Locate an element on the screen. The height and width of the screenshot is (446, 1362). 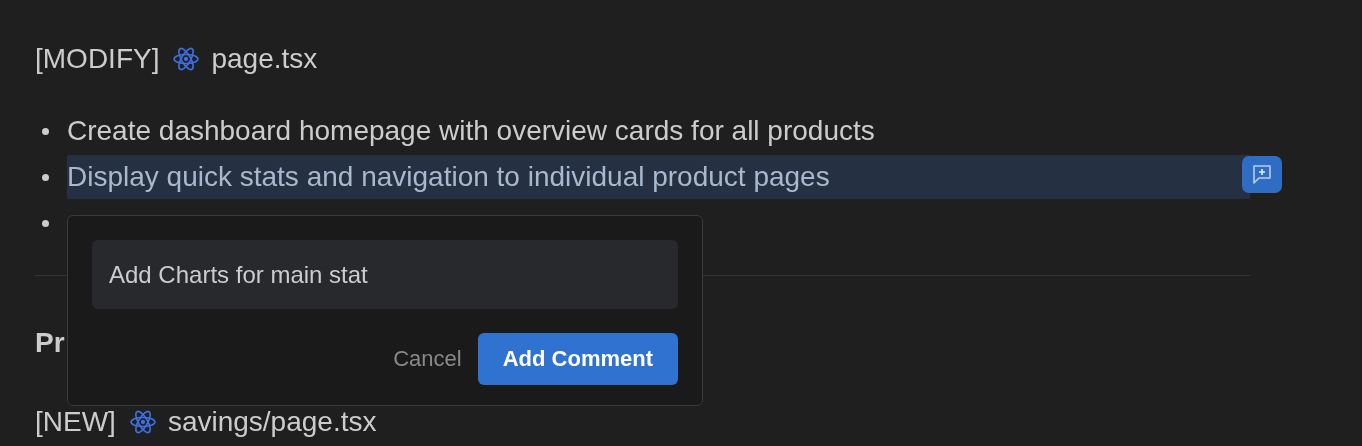
add-comment-icon-button is located at coordinates (1262, 174).